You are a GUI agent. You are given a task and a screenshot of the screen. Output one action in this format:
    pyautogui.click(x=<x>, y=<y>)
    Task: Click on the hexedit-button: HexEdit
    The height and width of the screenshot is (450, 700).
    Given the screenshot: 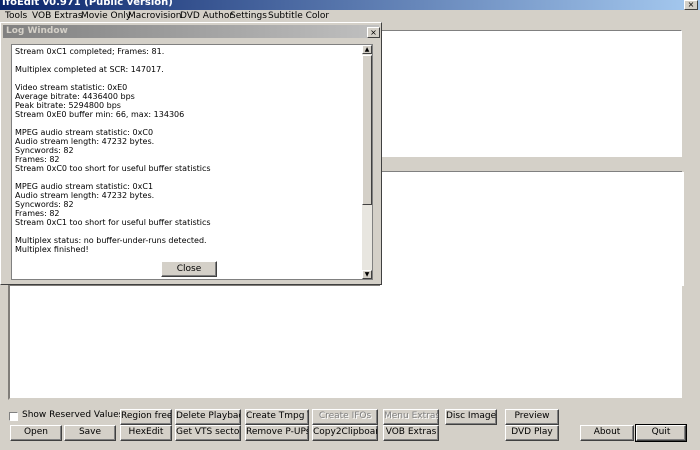 What is the action you would take?
    pyautogui.click(x=146, y=433)
    